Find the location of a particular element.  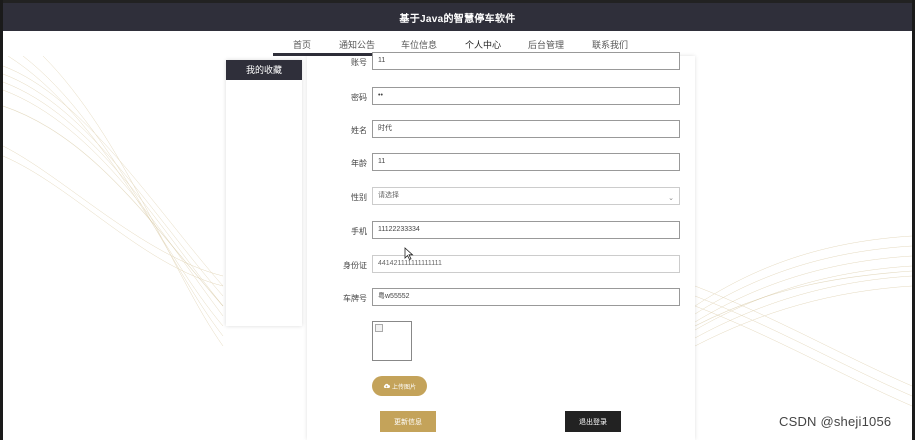

logout-button: 退出登录 is located at coordinates (593, 421).